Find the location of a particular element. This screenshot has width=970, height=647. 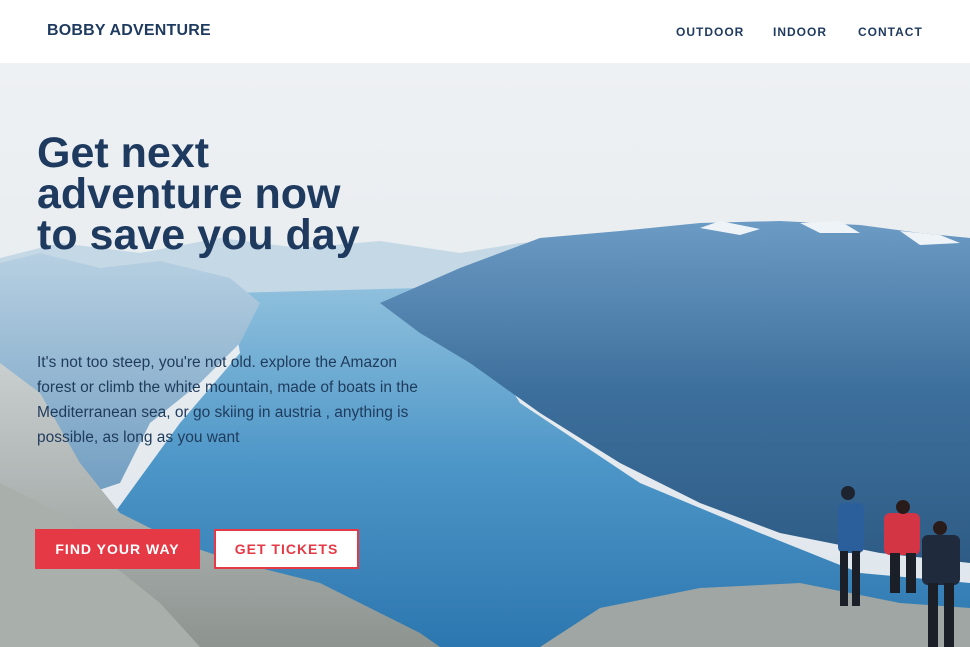

hero-headline: Get next adventure now to save you day is located at coordinates (237, 194).